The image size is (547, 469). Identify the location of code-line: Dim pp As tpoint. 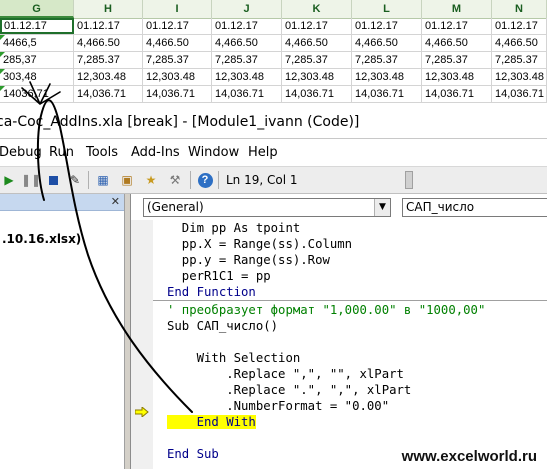
(233, 228).